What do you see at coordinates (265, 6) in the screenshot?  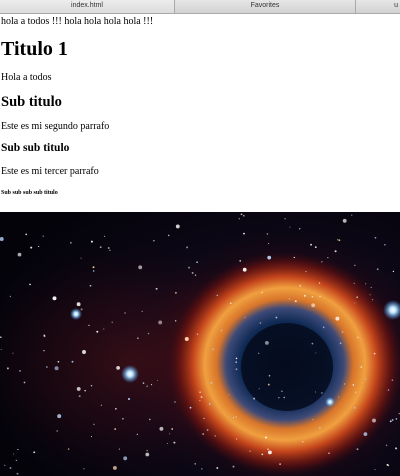 I see `tab-favorites: Favorites` at bounding box center [265, 6].